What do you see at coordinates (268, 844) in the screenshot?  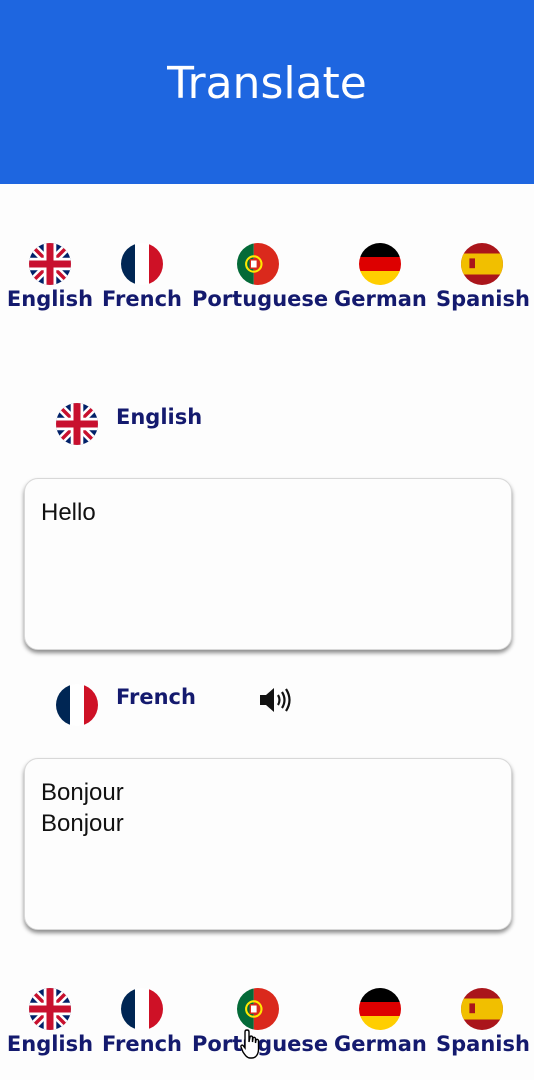 I see `translation-output: Bonjour Bonjour` at bounding box center [268, 844].